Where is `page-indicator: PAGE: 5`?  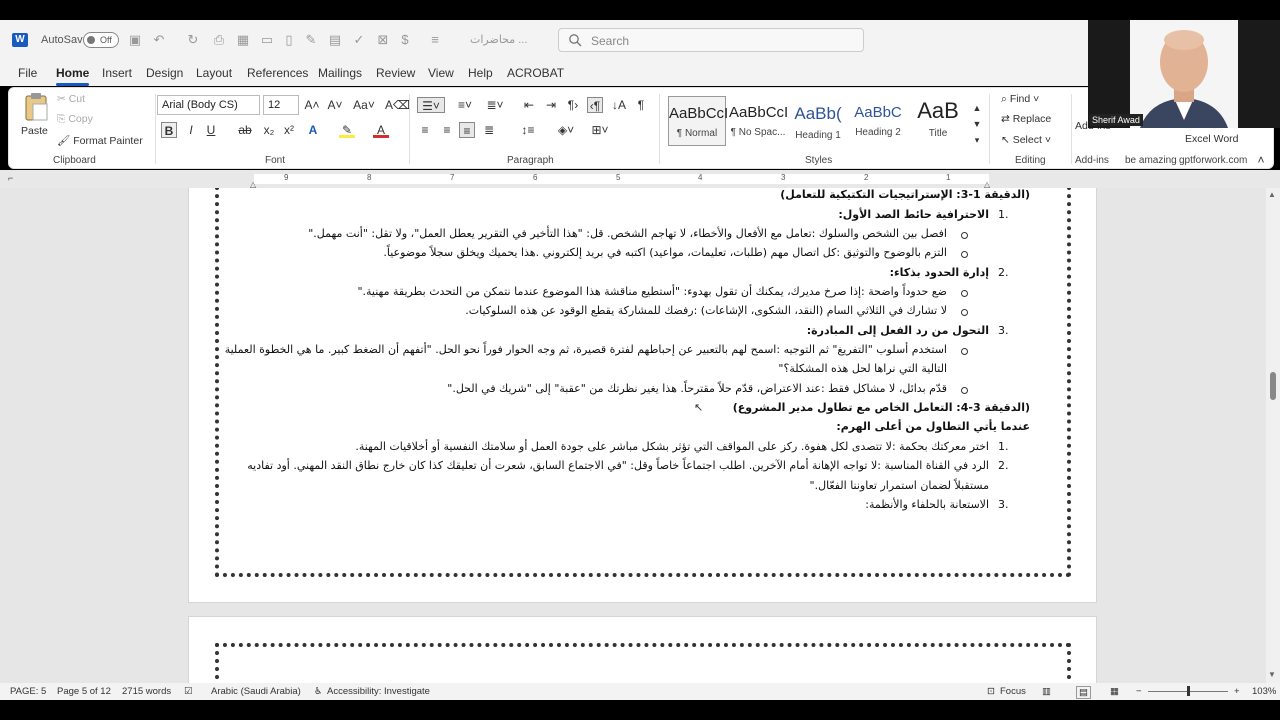
page-indicator: PAGE: 5 is located at coordinates (28, 691).